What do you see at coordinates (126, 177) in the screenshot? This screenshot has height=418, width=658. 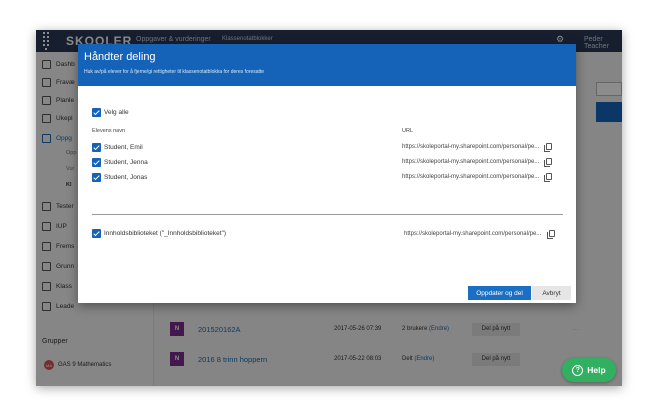 I see `student-name: Student, Jonas` at bounding box center [126, 177].